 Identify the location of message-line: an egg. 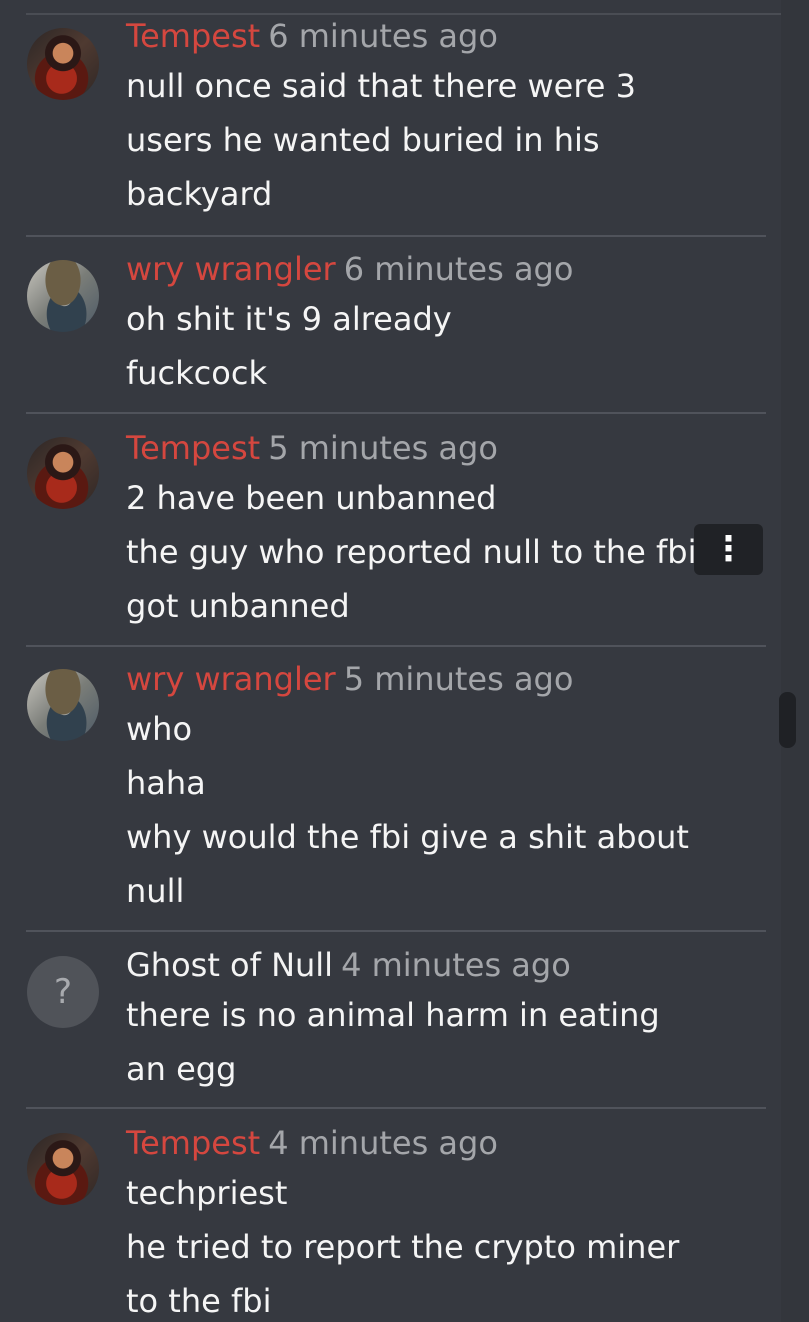
(181, 1069).